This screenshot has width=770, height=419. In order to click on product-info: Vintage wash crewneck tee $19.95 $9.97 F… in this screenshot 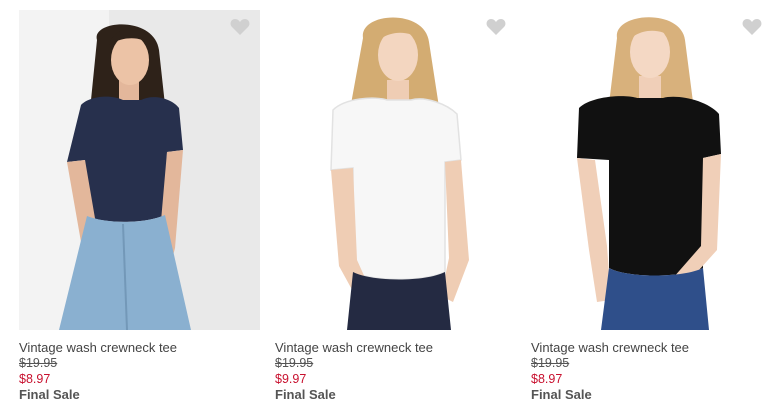, I will do `click(395, 371)`.